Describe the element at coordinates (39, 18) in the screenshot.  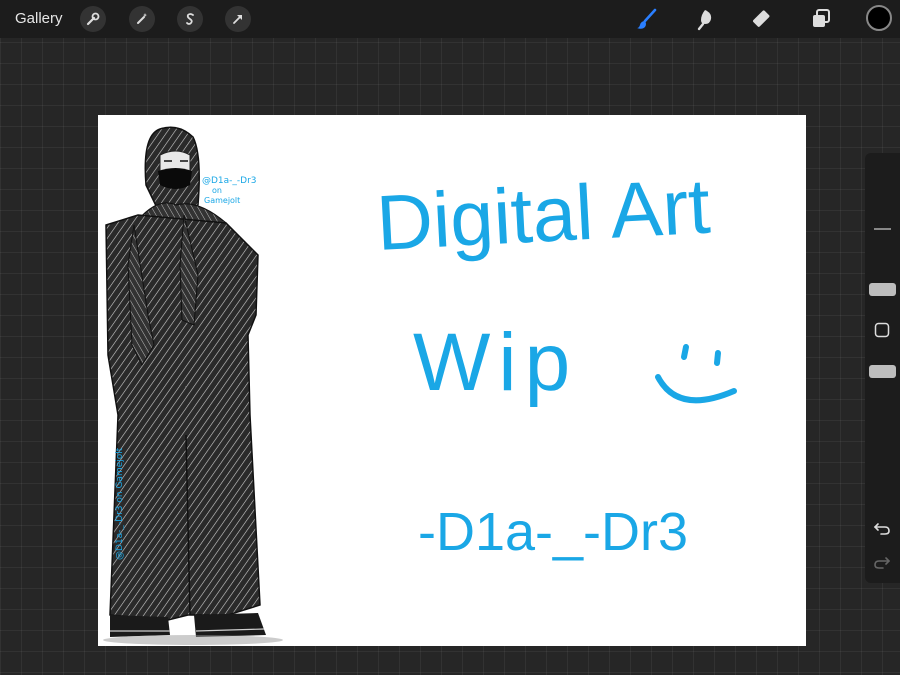
I see `gallery-button: Gallery` at that location.